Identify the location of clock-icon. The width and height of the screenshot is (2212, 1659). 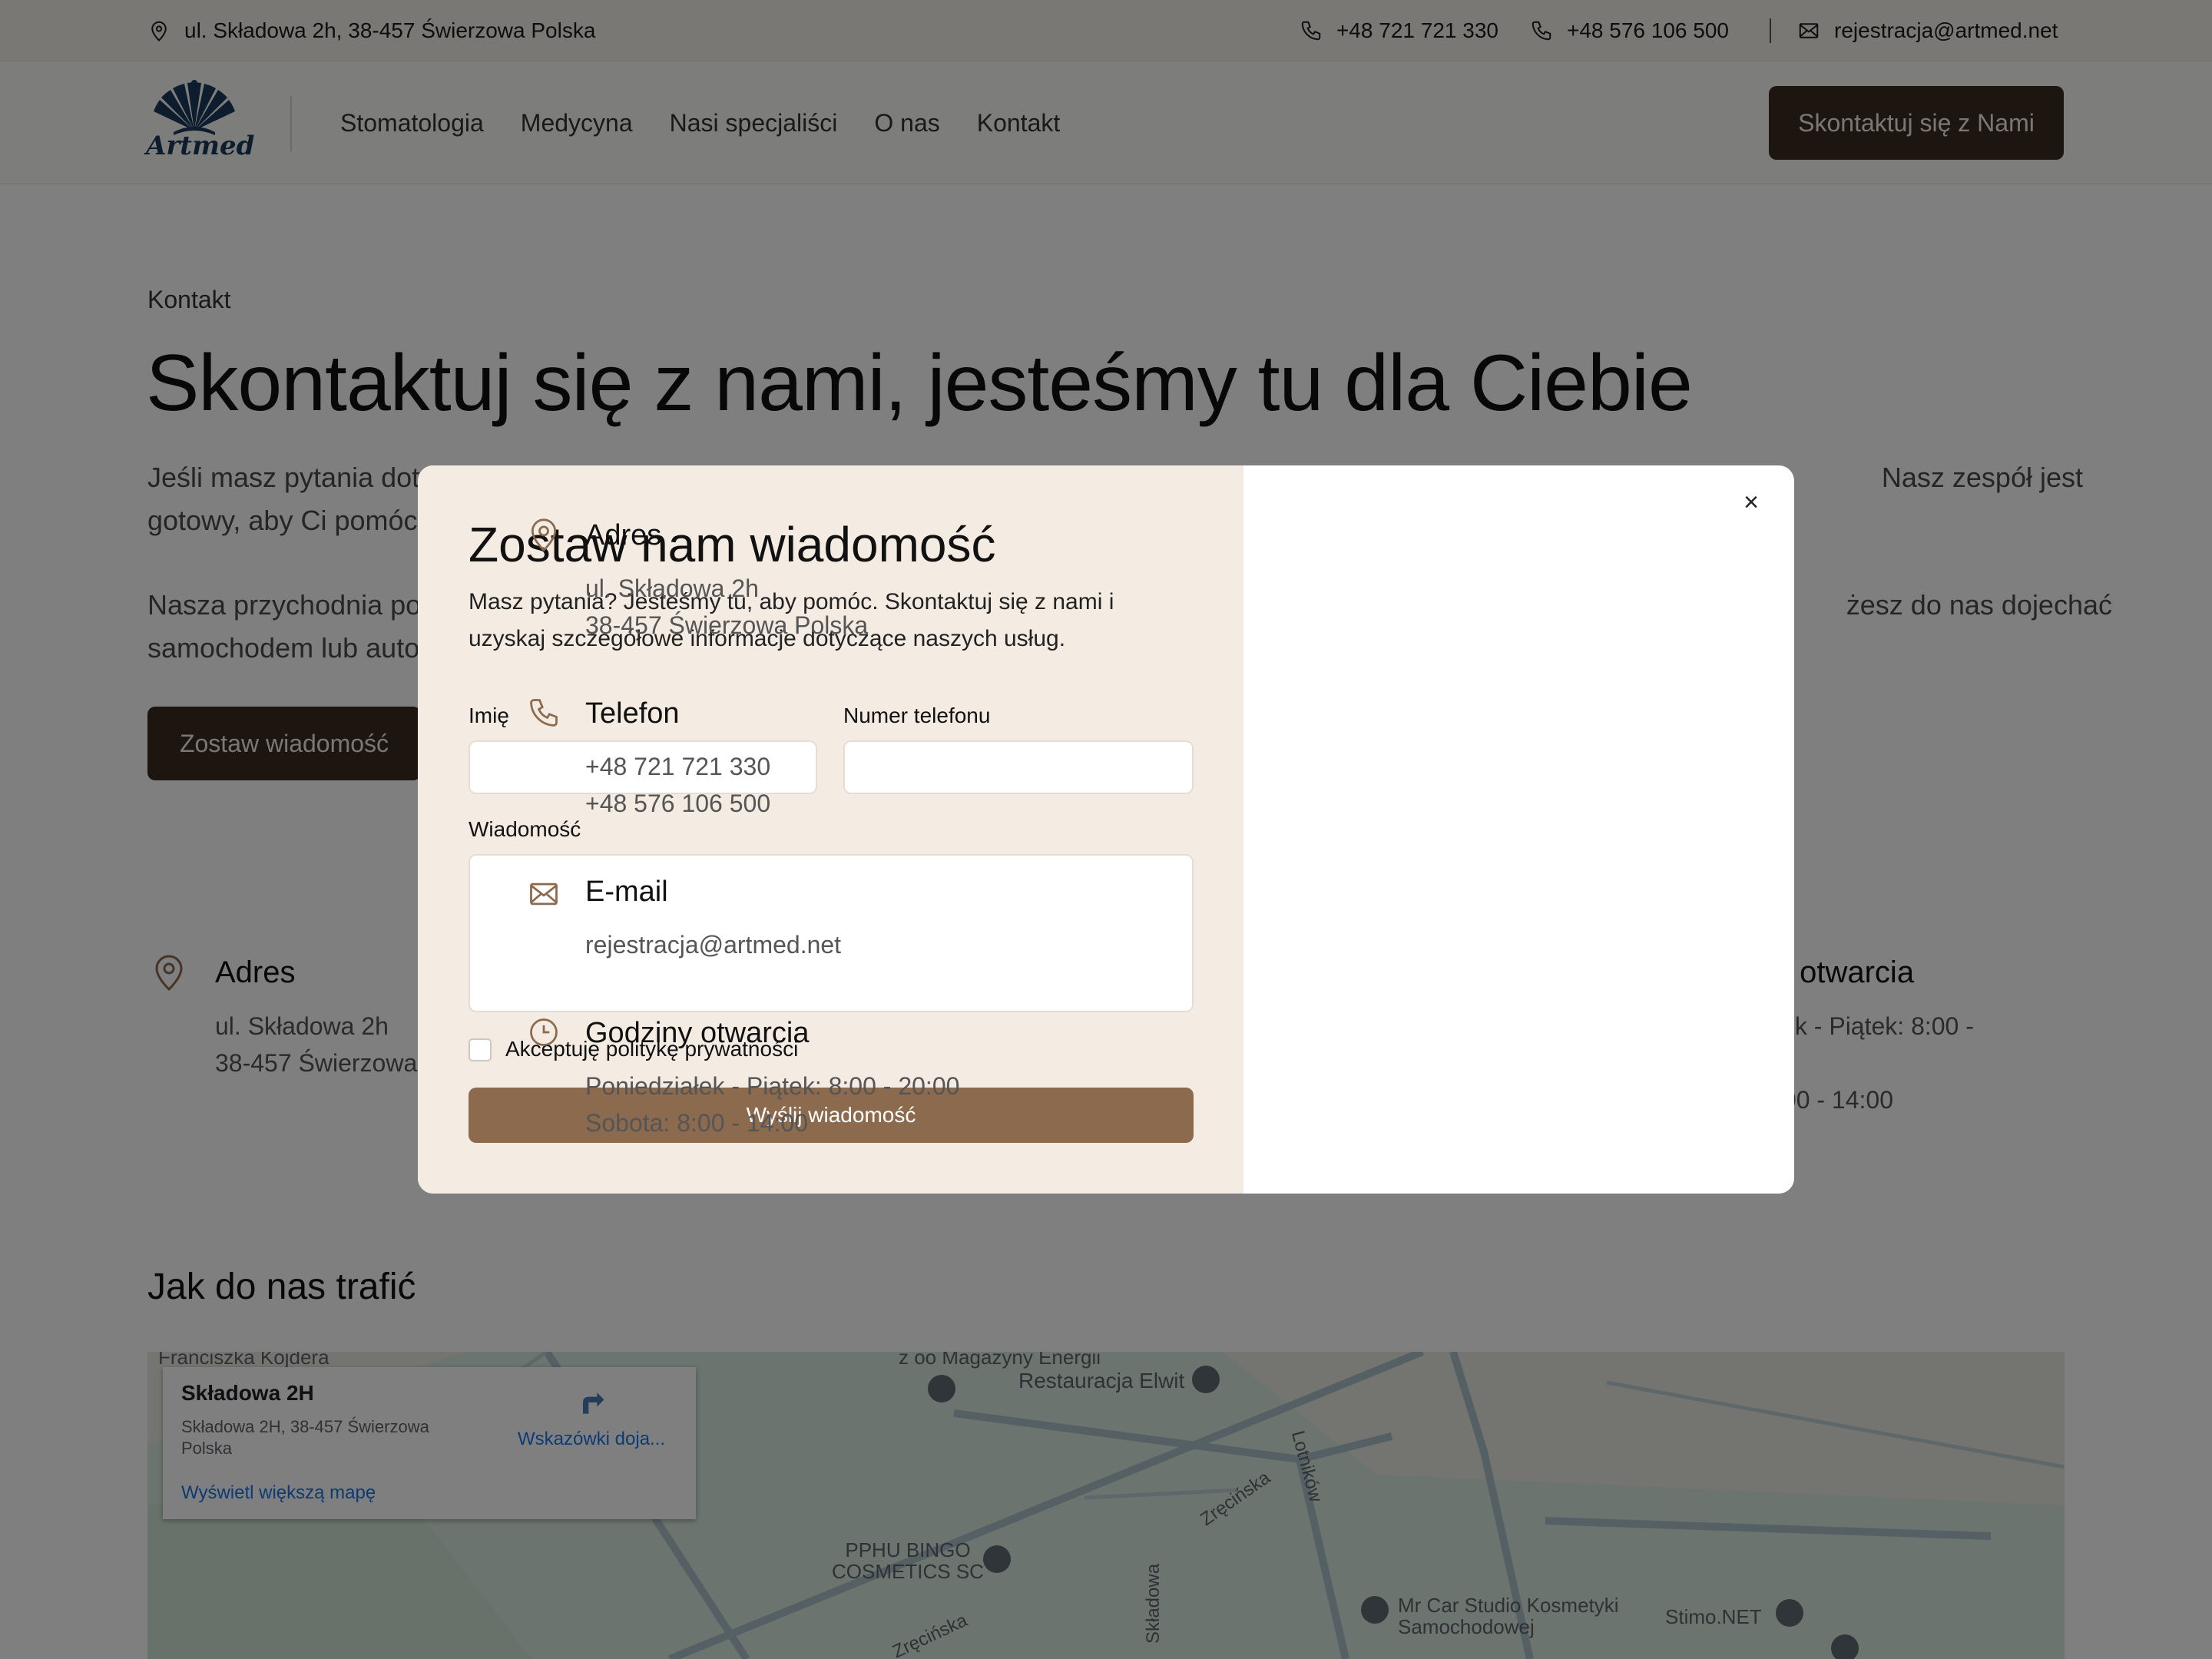
(544, 1032).